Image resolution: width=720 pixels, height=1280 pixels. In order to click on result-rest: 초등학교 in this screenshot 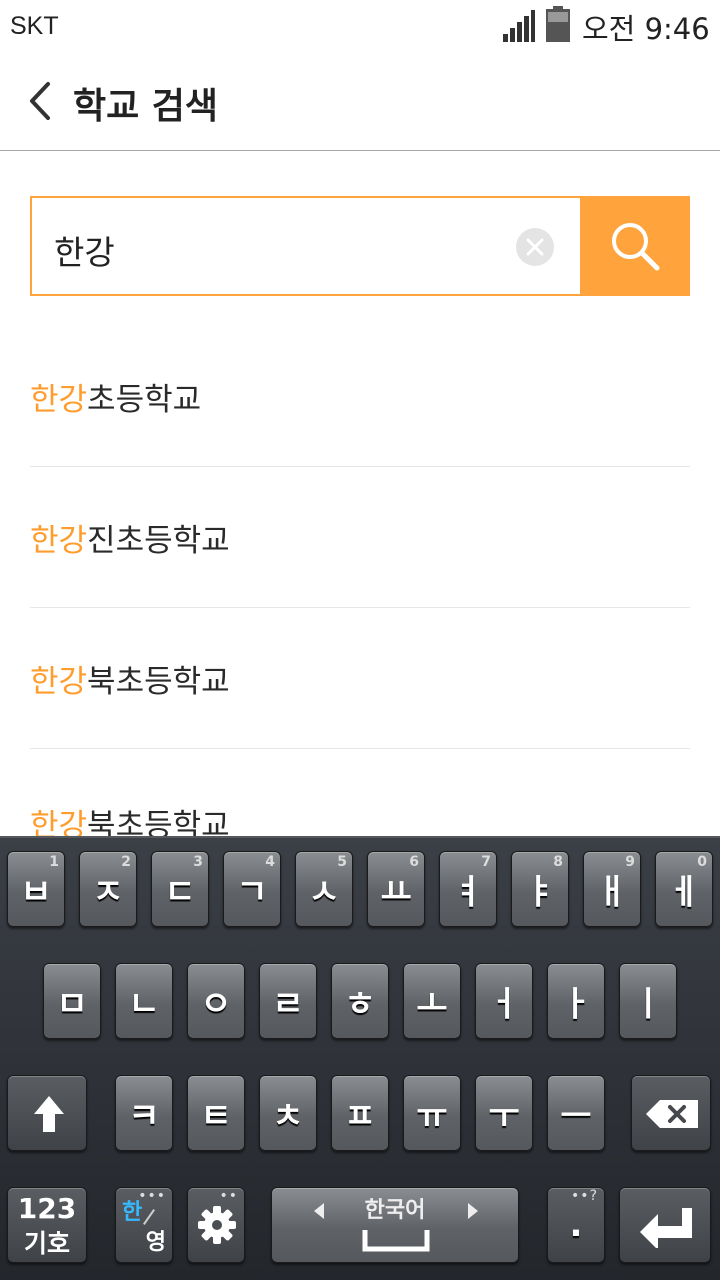, I will do `click(144, 400)`.